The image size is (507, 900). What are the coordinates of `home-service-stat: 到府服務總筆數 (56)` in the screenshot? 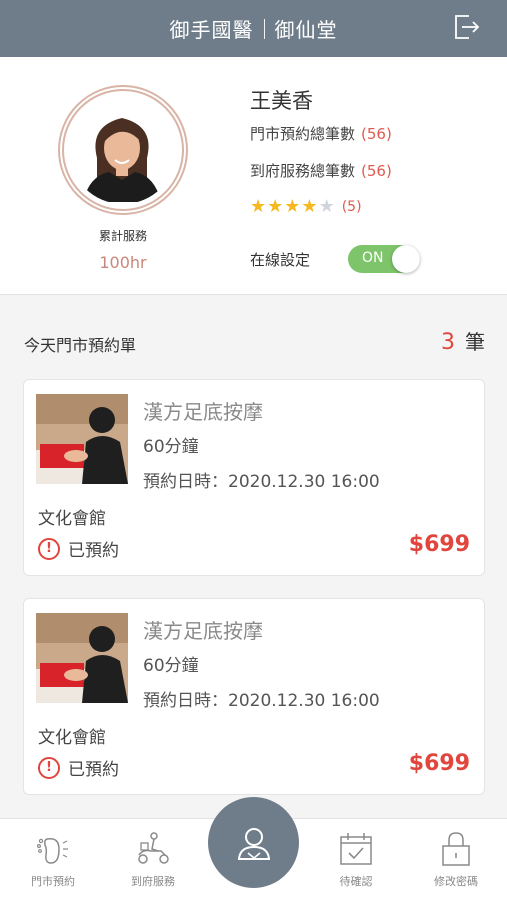 It's located at (321, 170).